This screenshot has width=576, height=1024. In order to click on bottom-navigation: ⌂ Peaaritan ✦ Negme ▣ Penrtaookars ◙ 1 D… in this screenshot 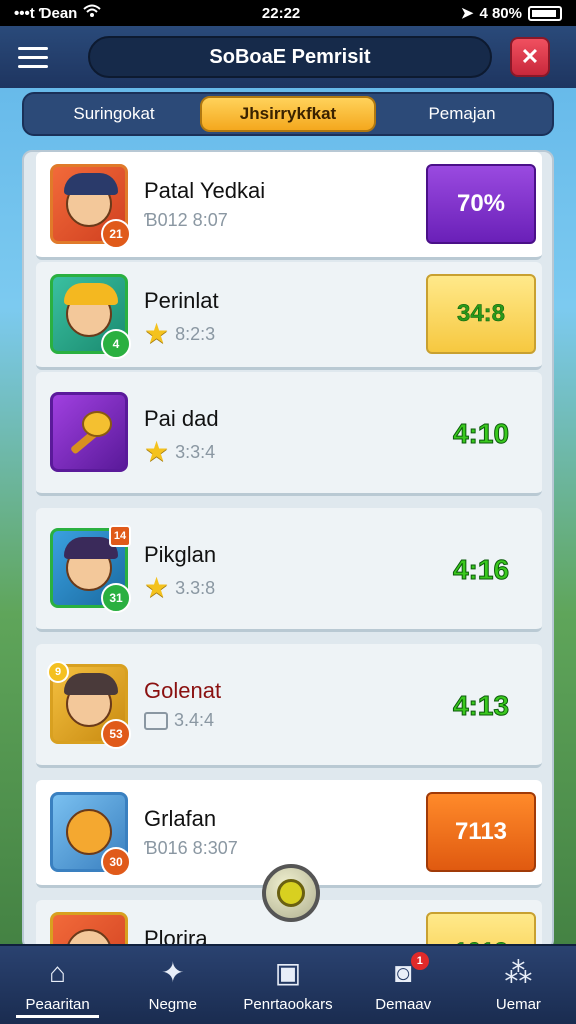, I will do `click(288, 984)`.